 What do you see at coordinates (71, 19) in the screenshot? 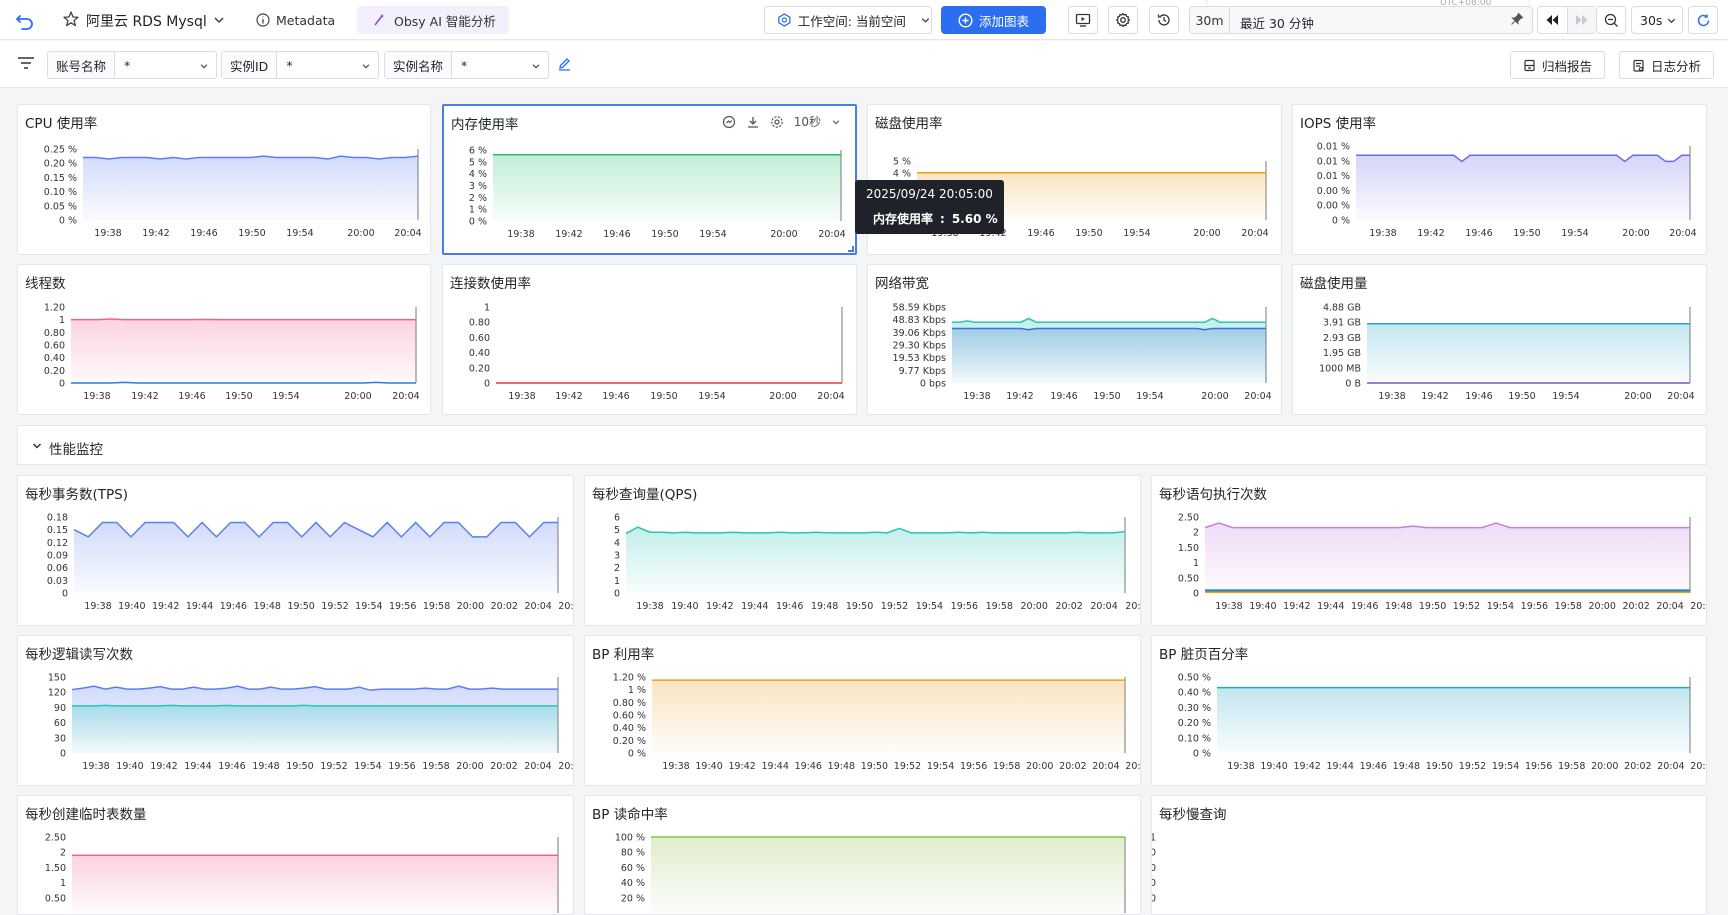
I see `star-icon` at bounding box center [71, 19].